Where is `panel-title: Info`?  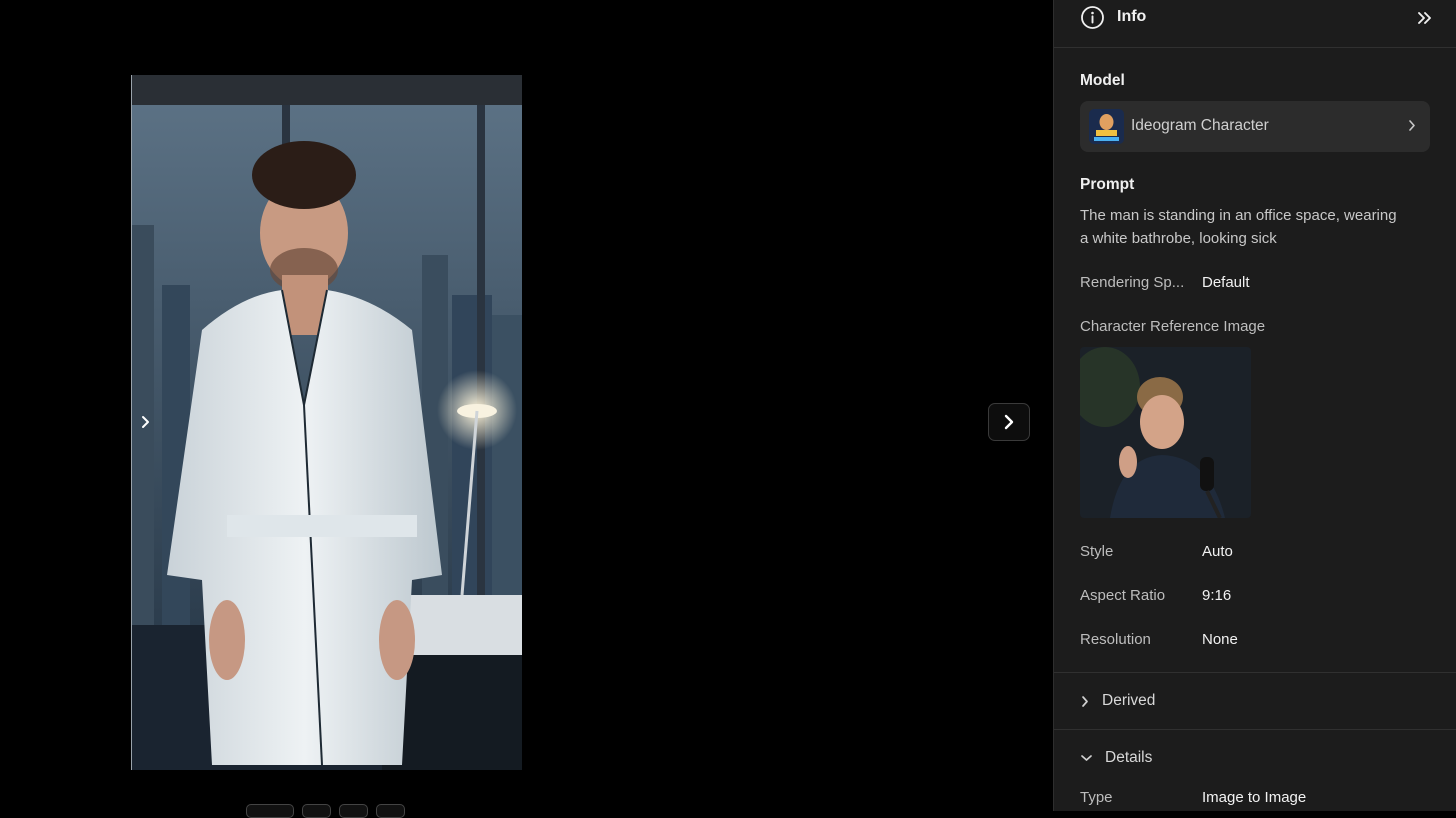 panel-title: Info is located at coordinates (1132, 16).